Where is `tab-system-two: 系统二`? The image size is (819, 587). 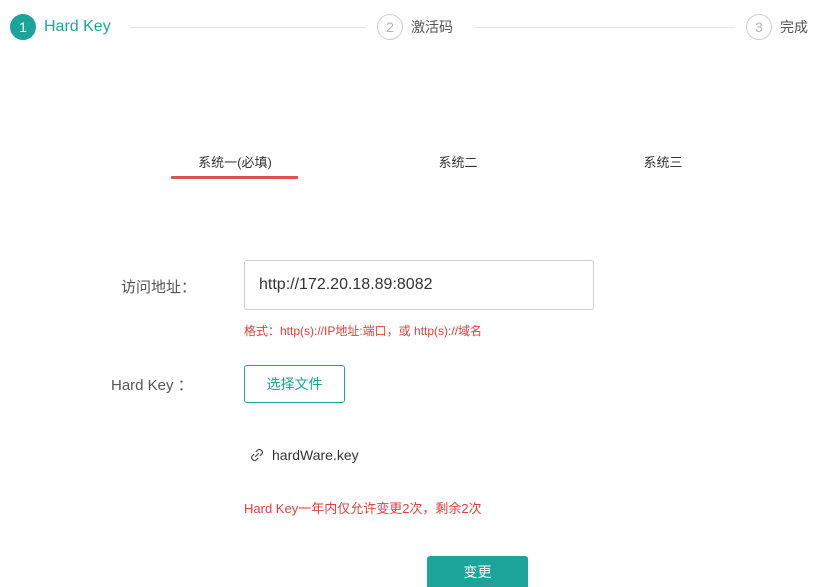 tab-system-two: 系统二 is located at coordinates (458, 161).